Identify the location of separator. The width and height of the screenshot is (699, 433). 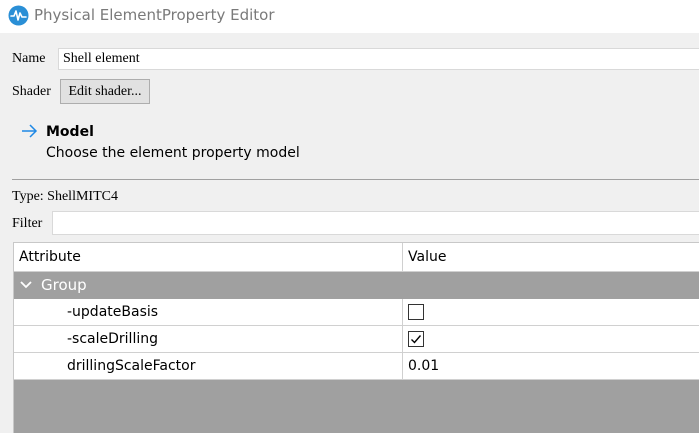
(355, 179).